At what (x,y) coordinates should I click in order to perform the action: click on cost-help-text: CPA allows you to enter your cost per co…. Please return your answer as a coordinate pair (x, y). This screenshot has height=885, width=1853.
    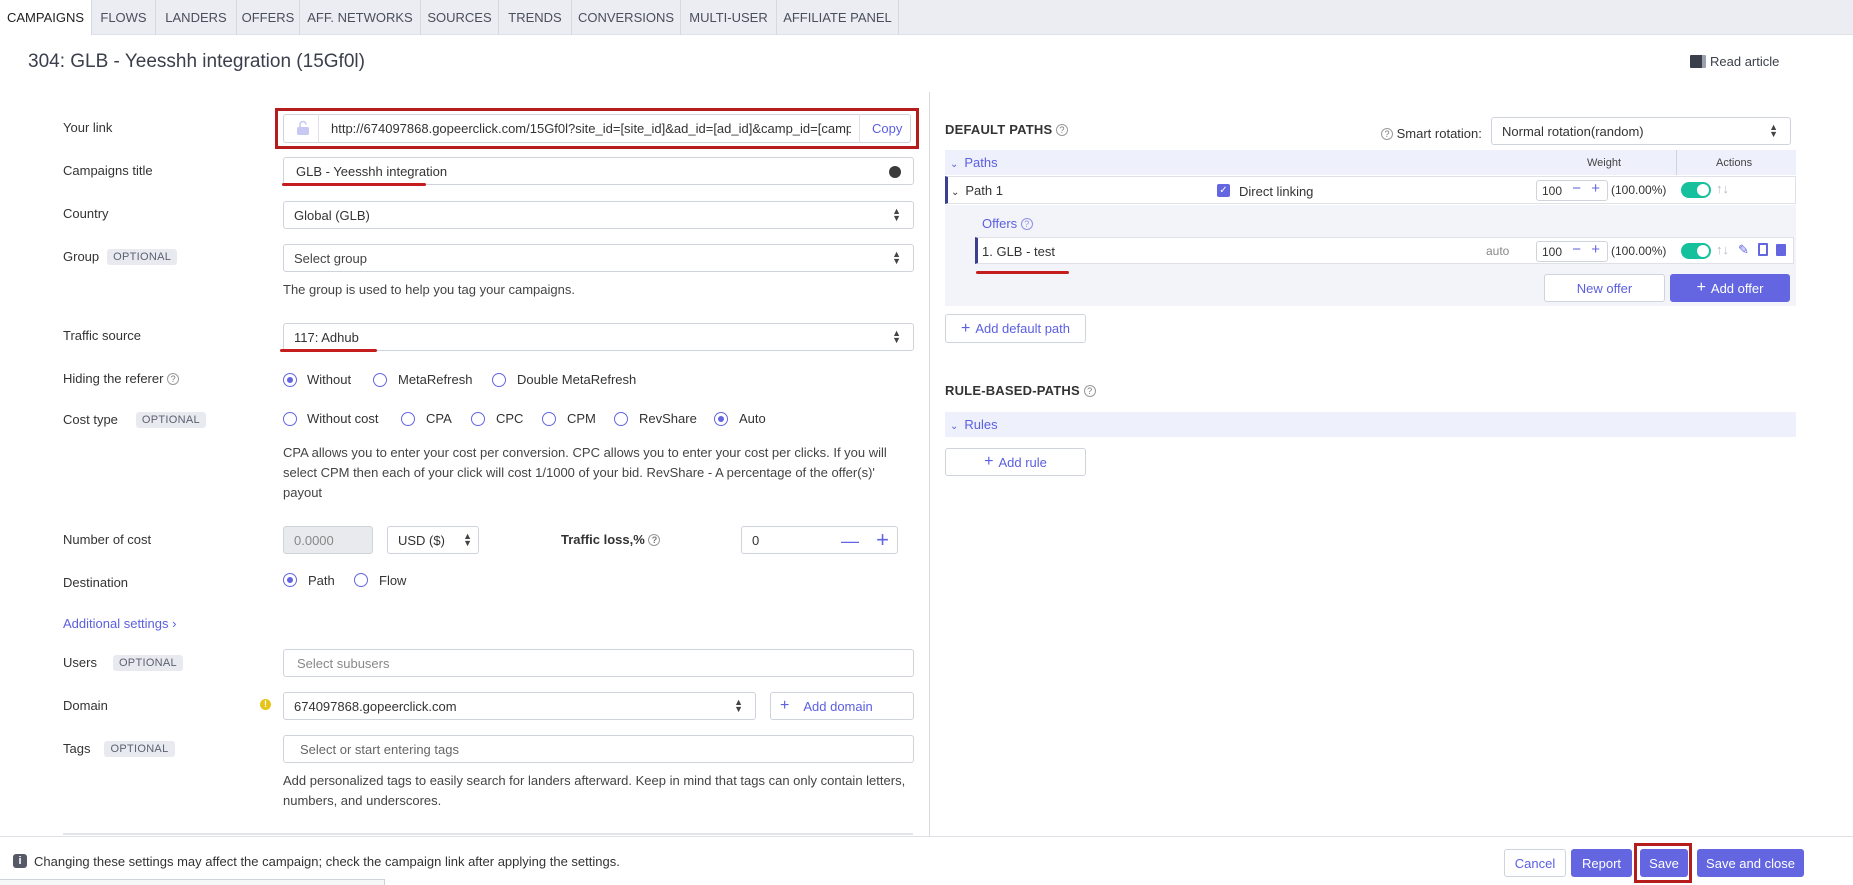
    Looking at the image, I should click on (585, 472).